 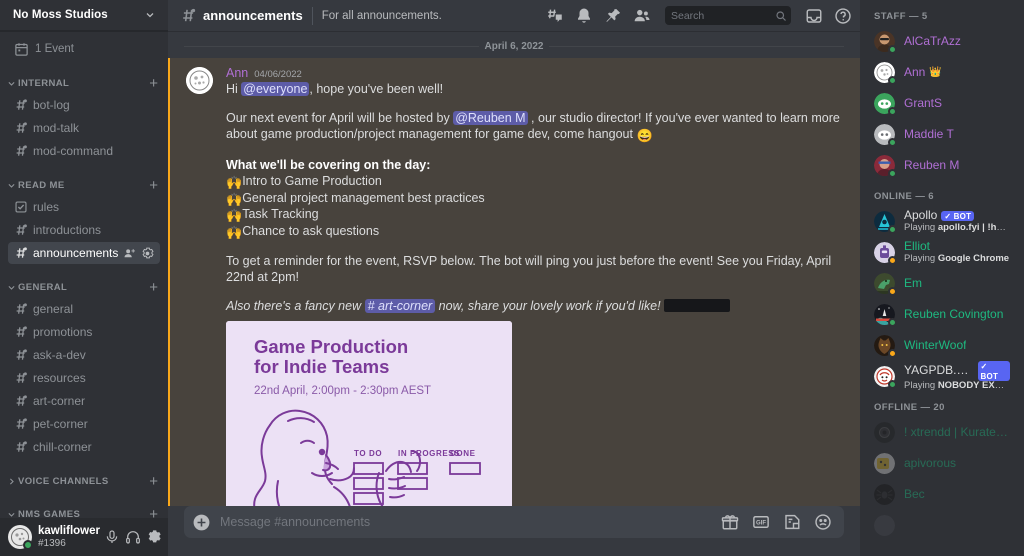 What do you see at coordinates (51, 105) in the screenshot?
I see `channel-label: bot-log` at bounding box center [51, 105].